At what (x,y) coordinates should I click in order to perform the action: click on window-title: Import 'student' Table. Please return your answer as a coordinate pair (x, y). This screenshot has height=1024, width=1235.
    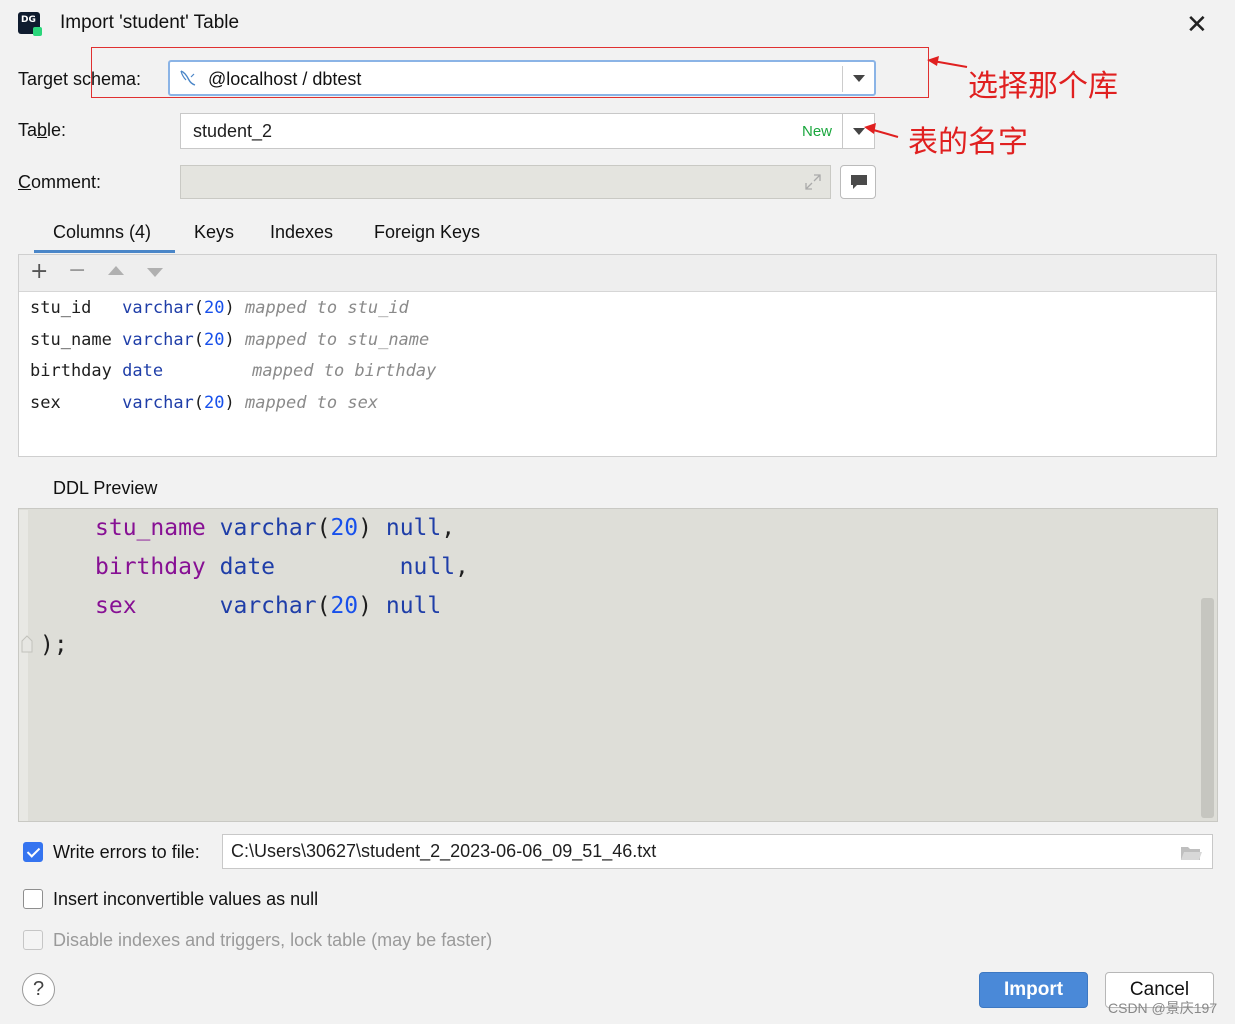
    Looking at the image, I should click on (150, 22).